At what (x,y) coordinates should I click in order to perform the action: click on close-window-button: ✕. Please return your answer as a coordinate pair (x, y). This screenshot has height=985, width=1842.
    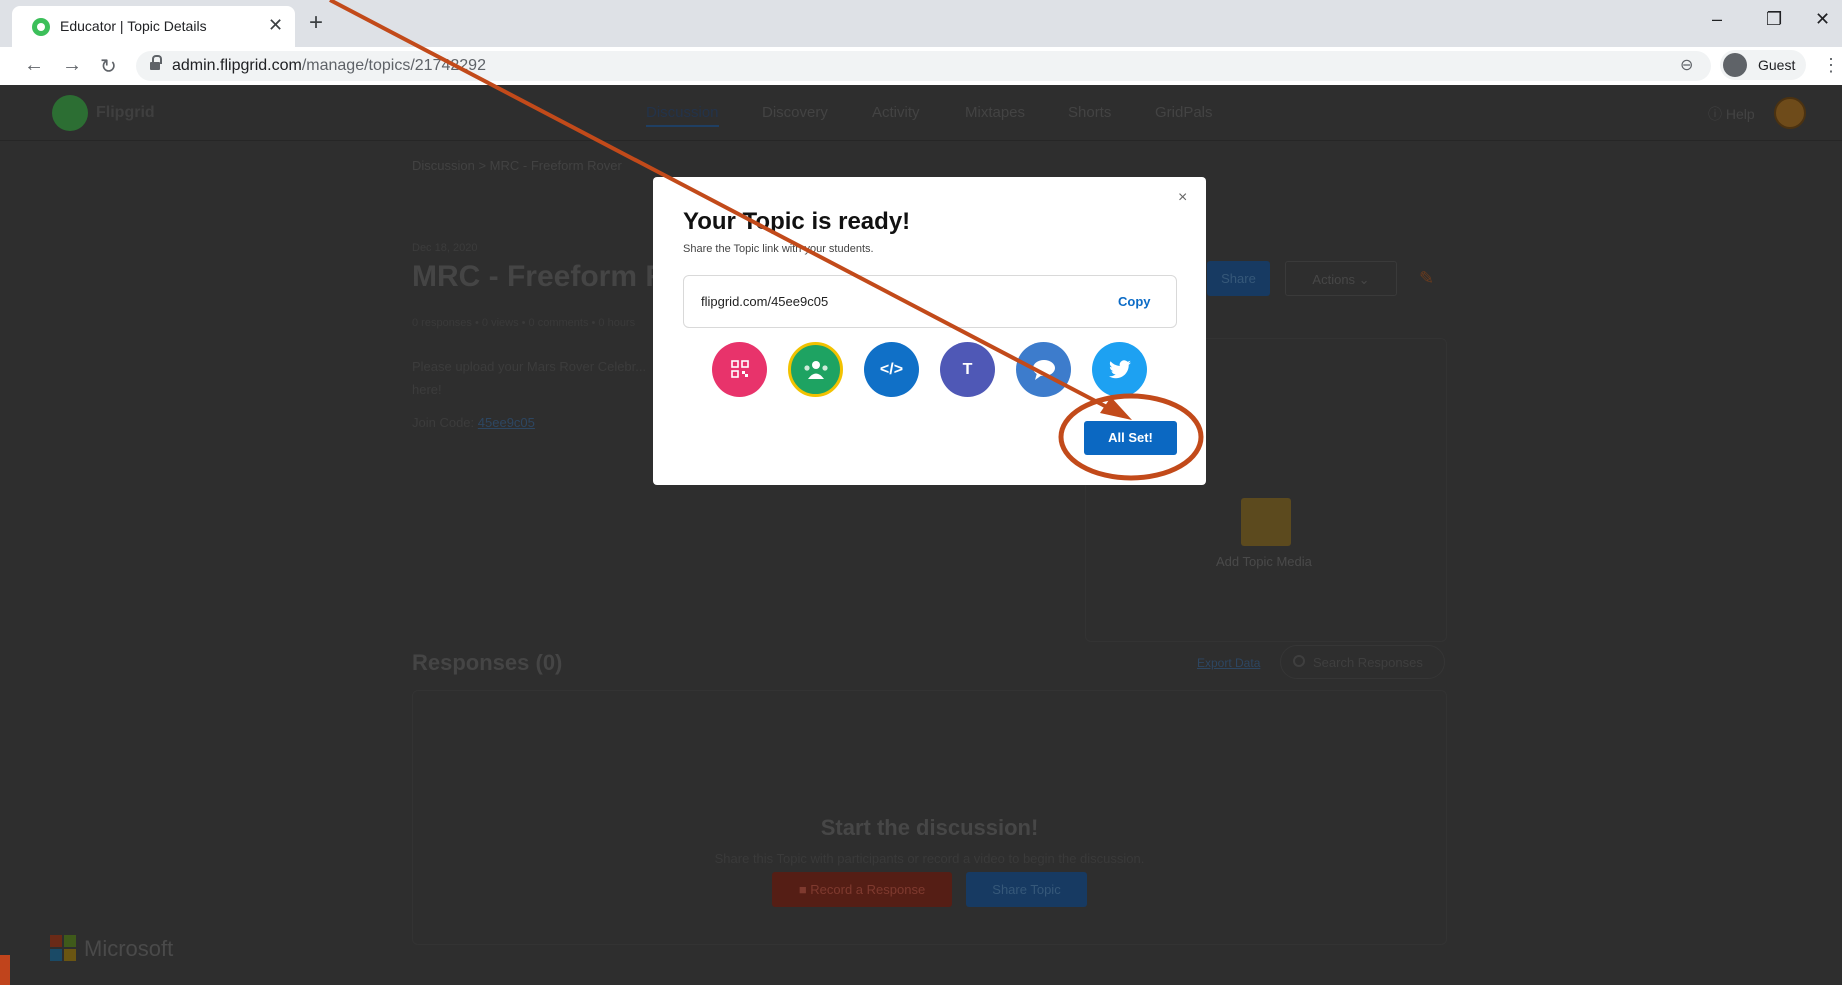
    Looking at the image, I should click on (1822, 19).